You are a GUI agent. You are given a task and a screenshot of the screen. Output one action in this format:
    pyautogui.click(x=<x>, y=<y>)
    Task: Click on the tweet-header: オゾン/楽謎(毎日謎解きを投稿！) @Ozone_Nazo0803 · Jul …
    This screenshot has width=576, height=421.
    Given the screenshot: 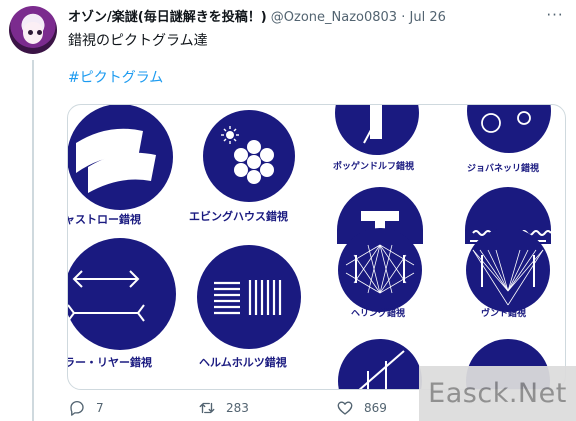 What is the action you would take?
    pyautogui.click(x=257, y=18)
    